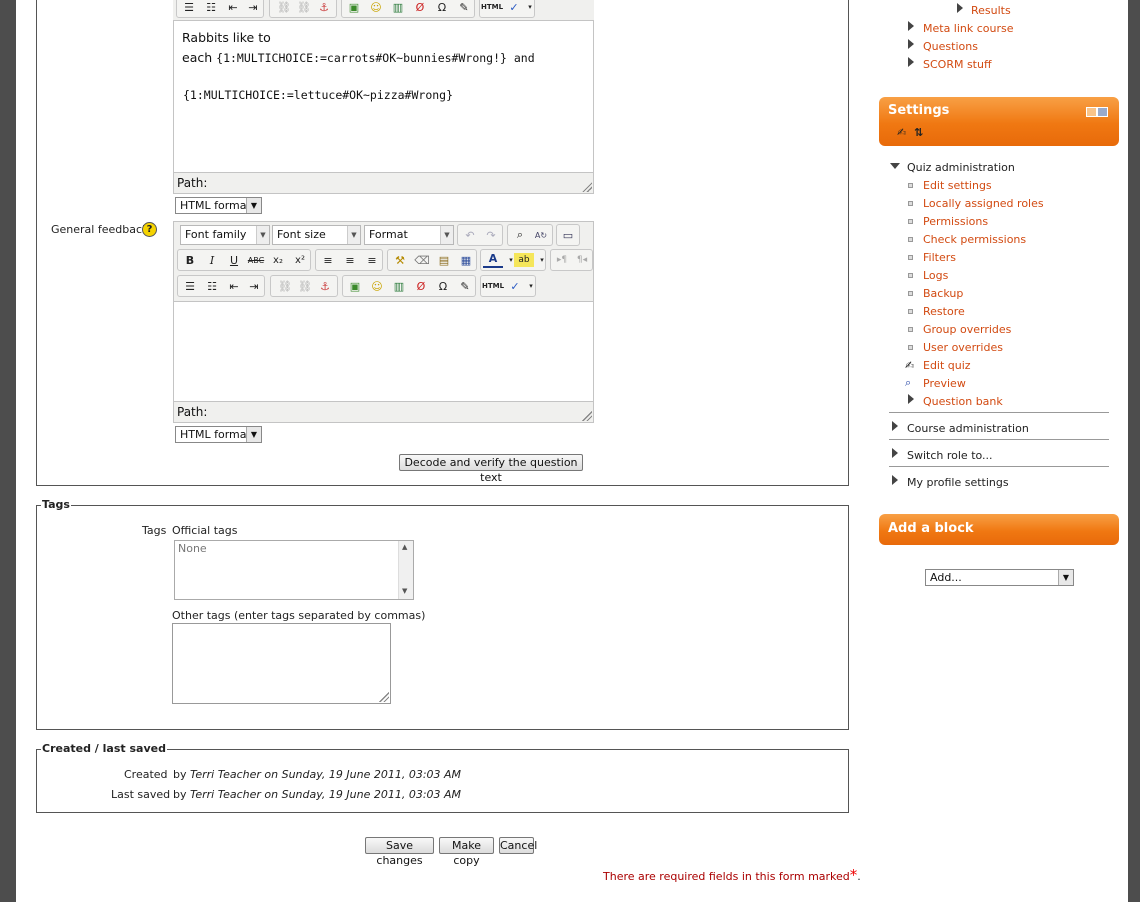  What do you see at coordinates (562, 260) in the screenshot?
I see `ltr-icon: ▸¶` at bounding box center [562, 260].